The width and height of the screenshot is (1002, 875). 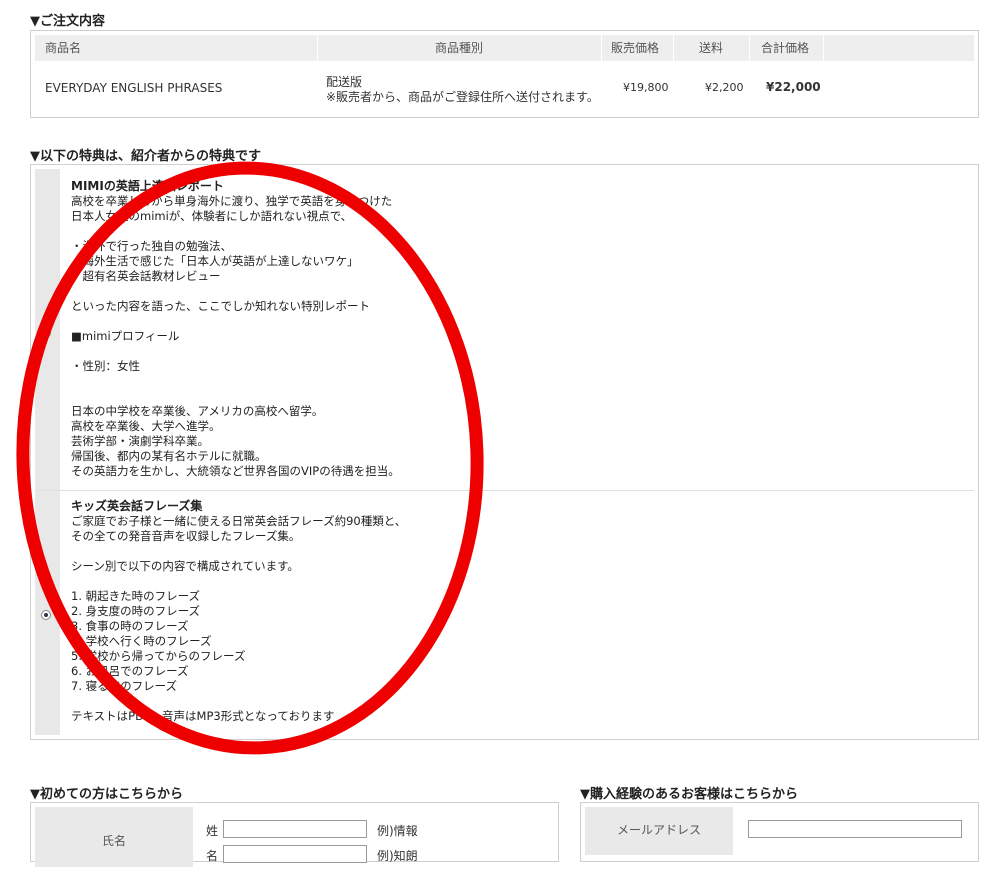 What do you see at coordinates (635, 48) in the screenshot?
I see `header-price: 販売価格` at bounding box center [635, 48].